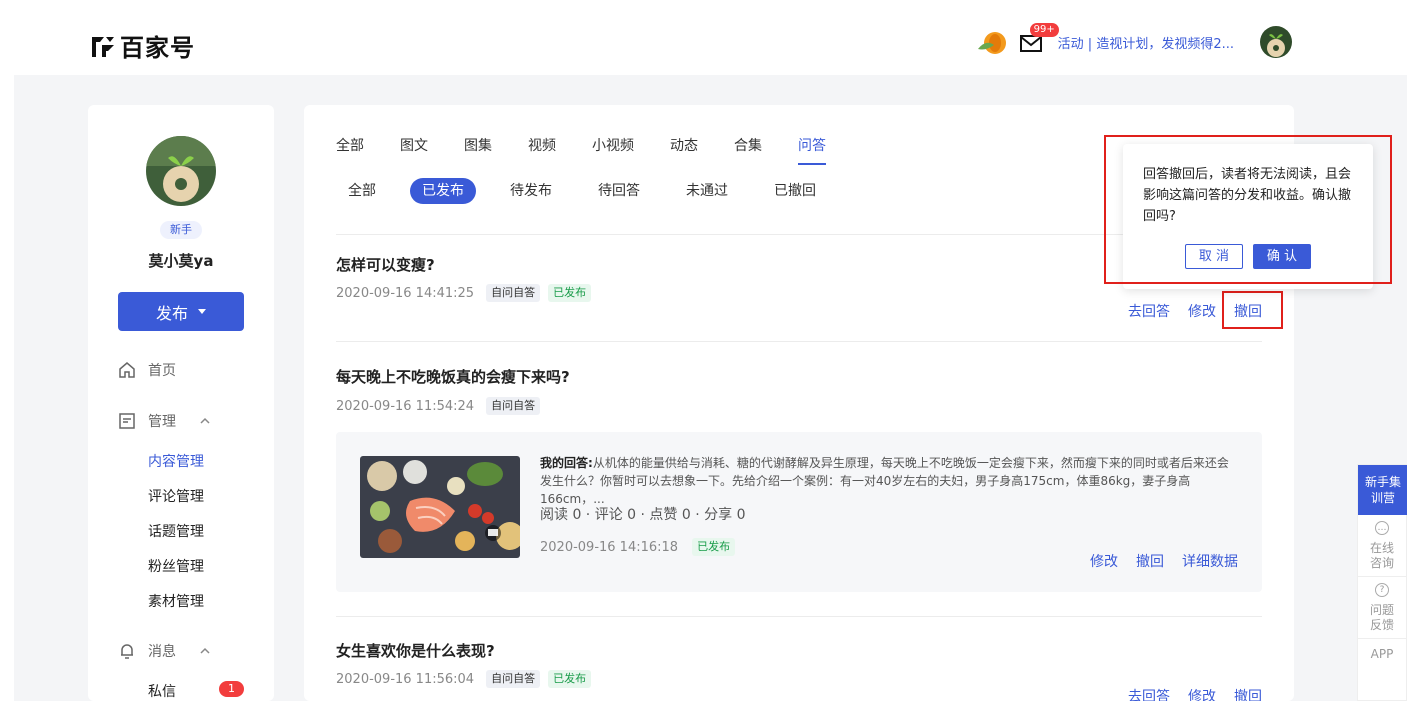 The image size is (1407, 701). Describe the element at coordinates (1276, 42) in the screenshot. I see `header-avatar` at that location.